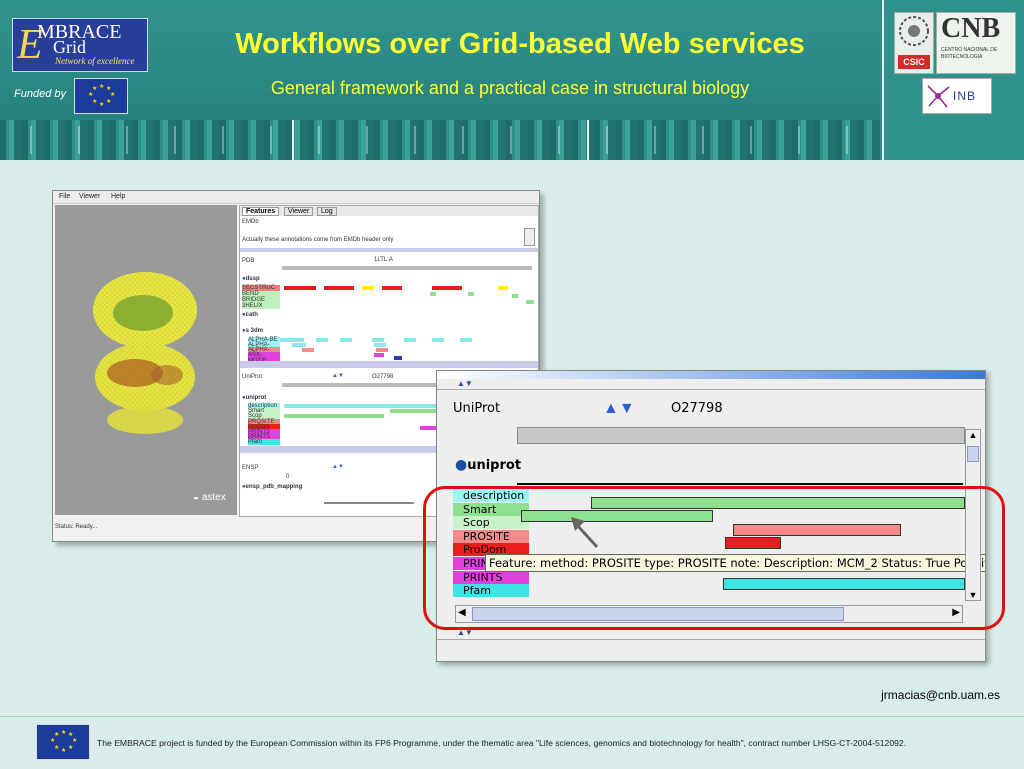 The width and height of the screenshot is (1024, 769). What do you see at coordinates (914, 43) in the screenshot?
I see `csic-logo: CSIC` at bounding box center [914, 43].